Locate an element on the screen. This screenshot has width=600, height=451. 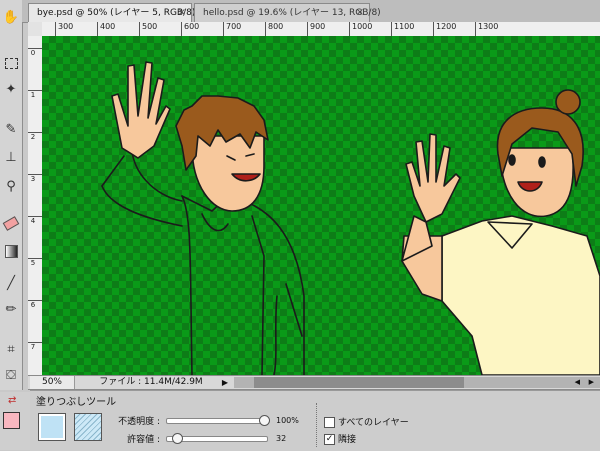
horizontal-scrollbar: ◀ ▶ is located at coordinates (417, 382).